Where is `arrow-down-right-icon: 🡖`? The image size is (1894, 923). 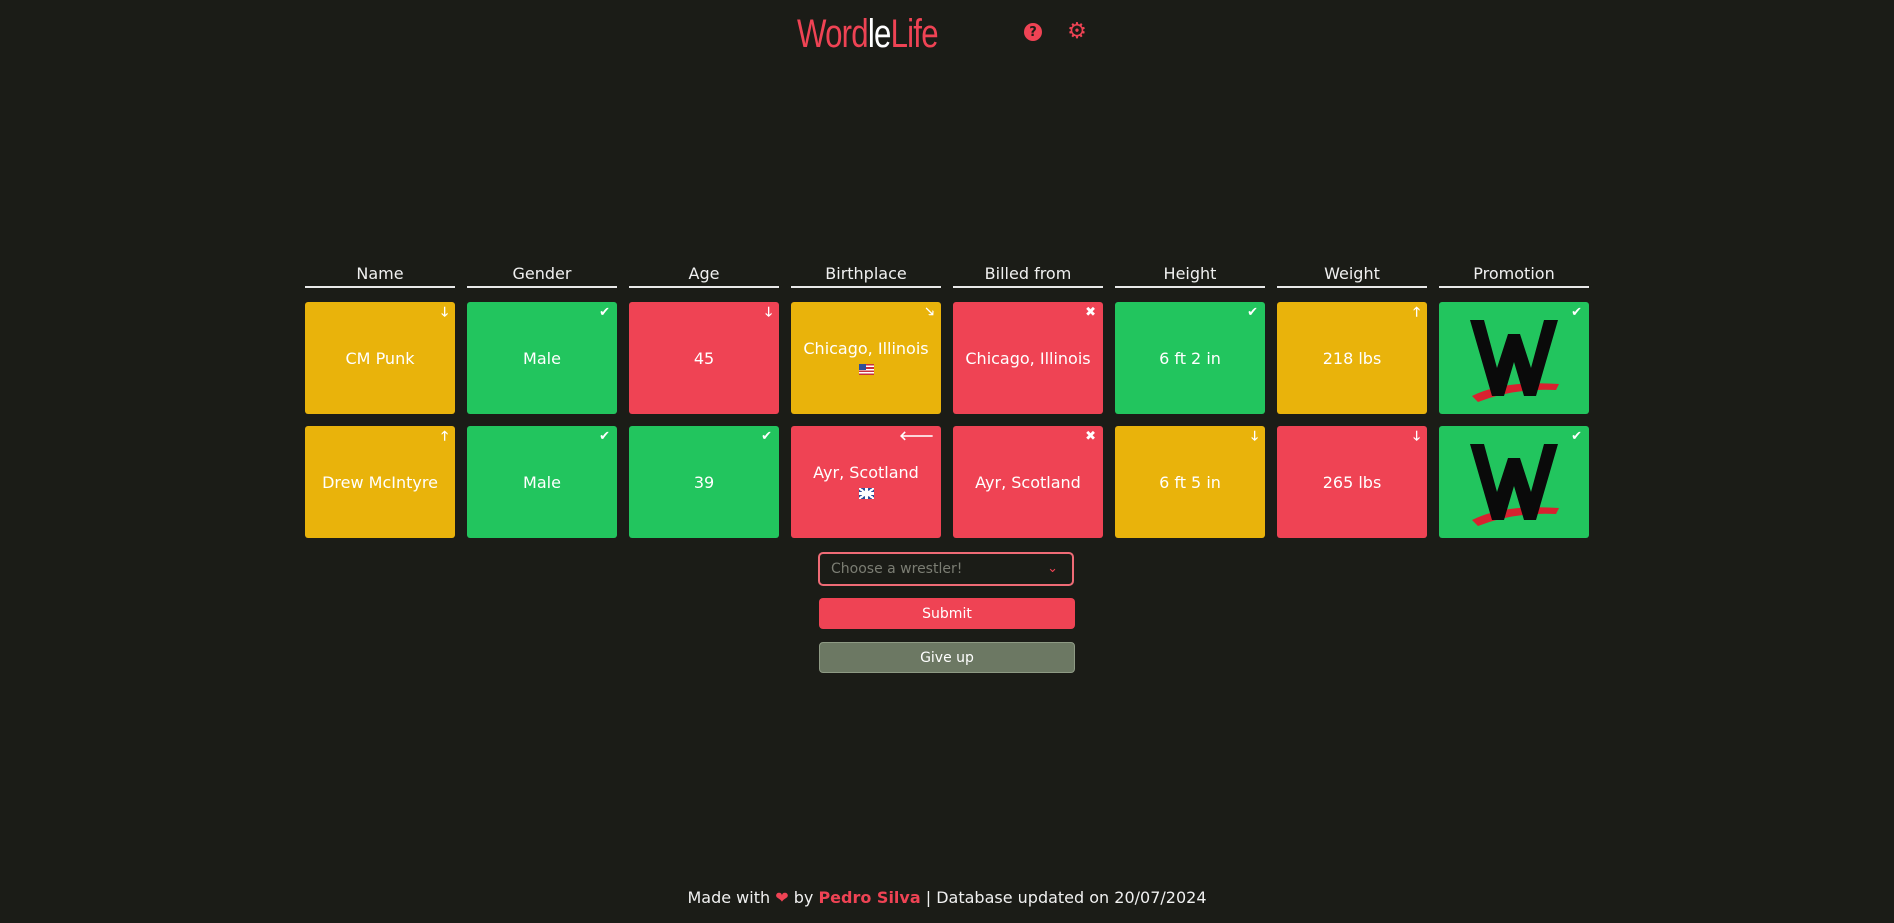 arrow-down-right-icon: 🡖 is located at coordinates (929, 312).